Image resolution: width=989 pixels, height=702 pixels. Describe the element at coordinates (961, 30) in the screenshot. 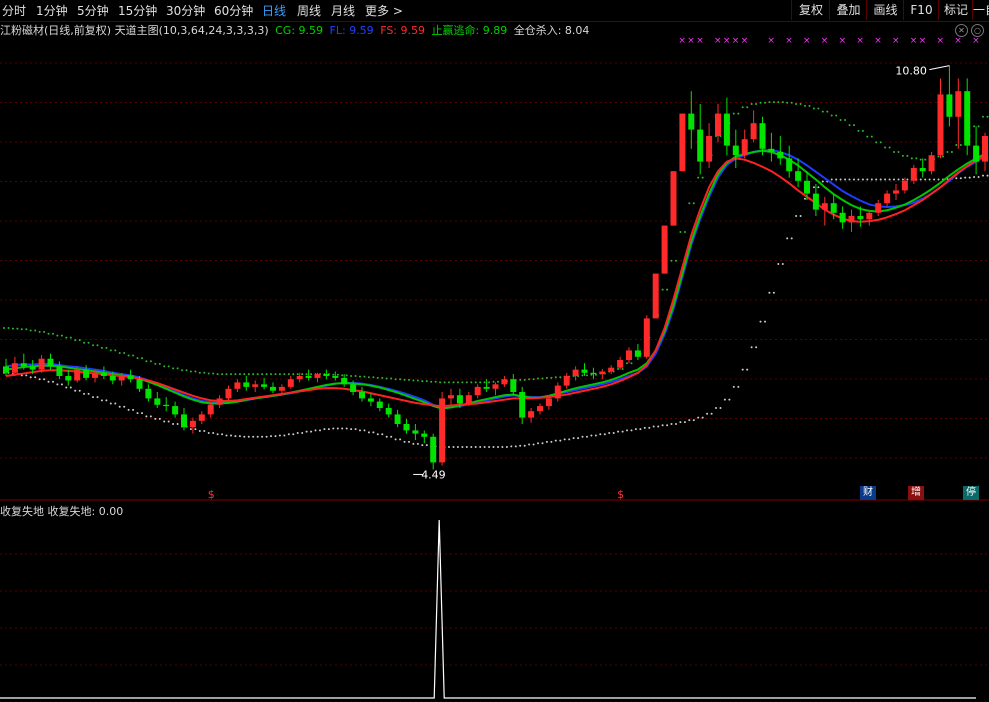

I see `close-chart-icon: ✕` at that location.